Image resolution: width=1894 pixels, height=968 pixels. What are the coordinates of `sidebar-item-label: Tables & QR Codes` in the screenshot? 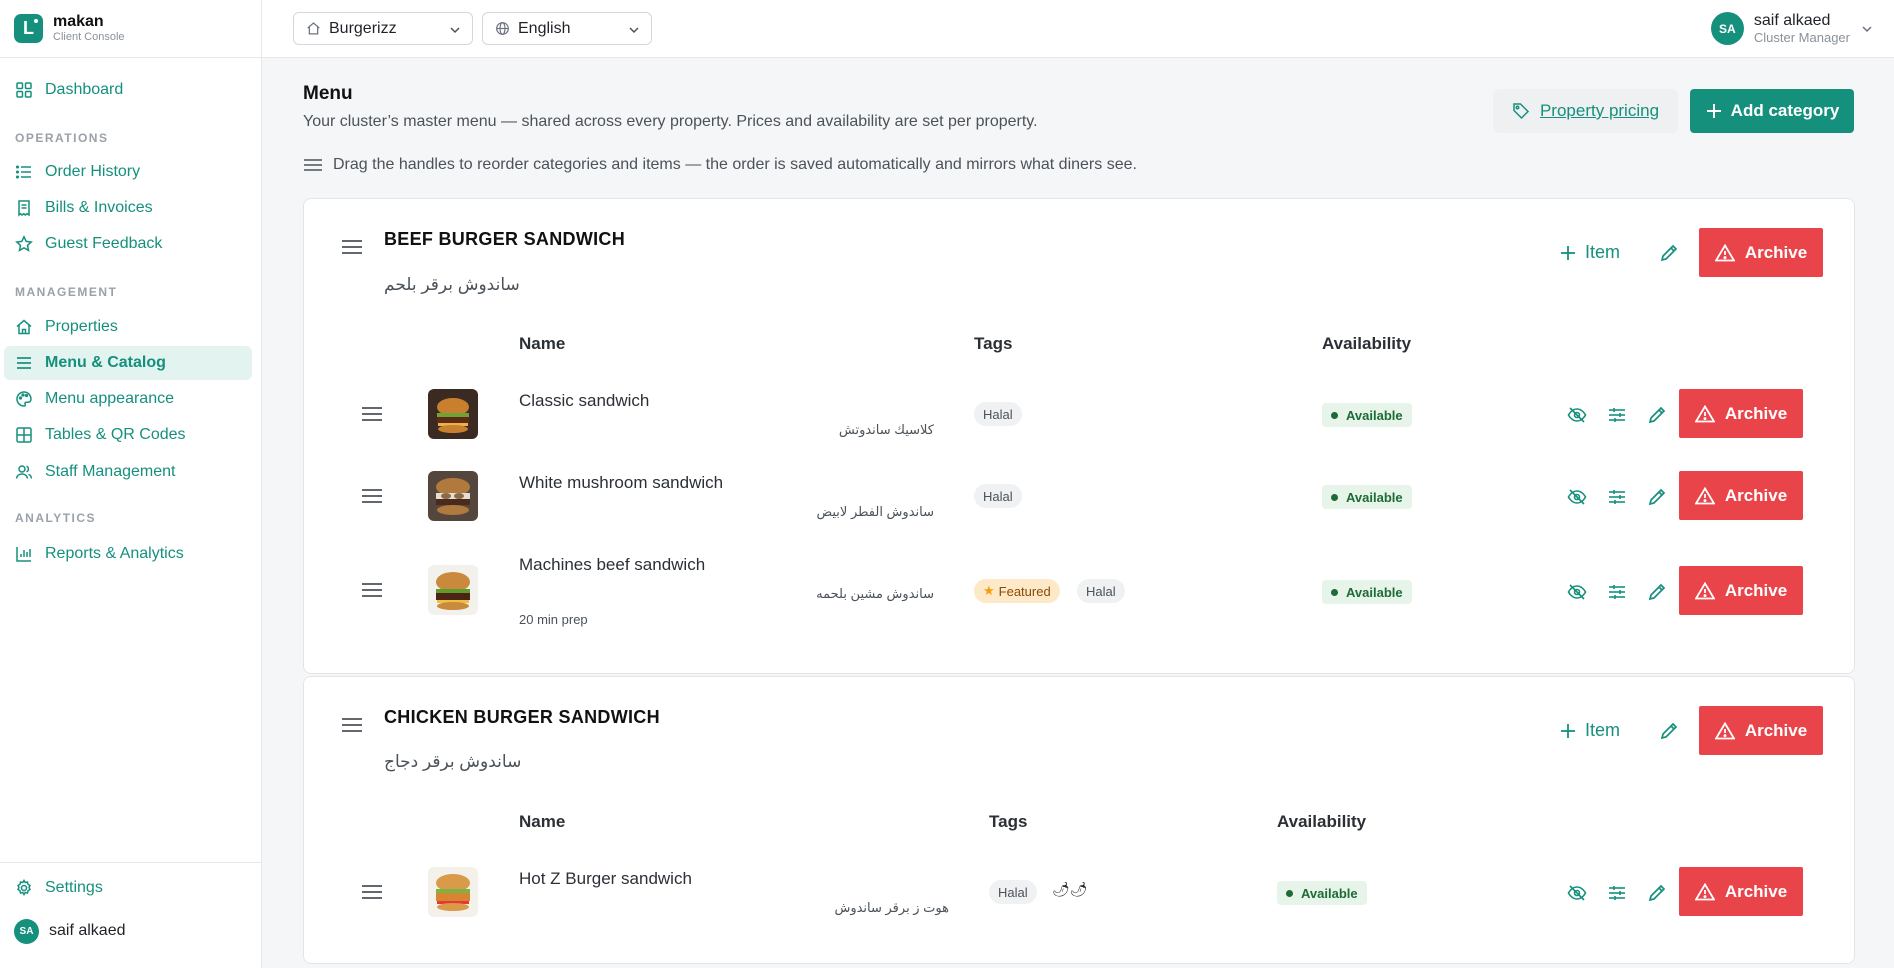 It's located at (115, 434).